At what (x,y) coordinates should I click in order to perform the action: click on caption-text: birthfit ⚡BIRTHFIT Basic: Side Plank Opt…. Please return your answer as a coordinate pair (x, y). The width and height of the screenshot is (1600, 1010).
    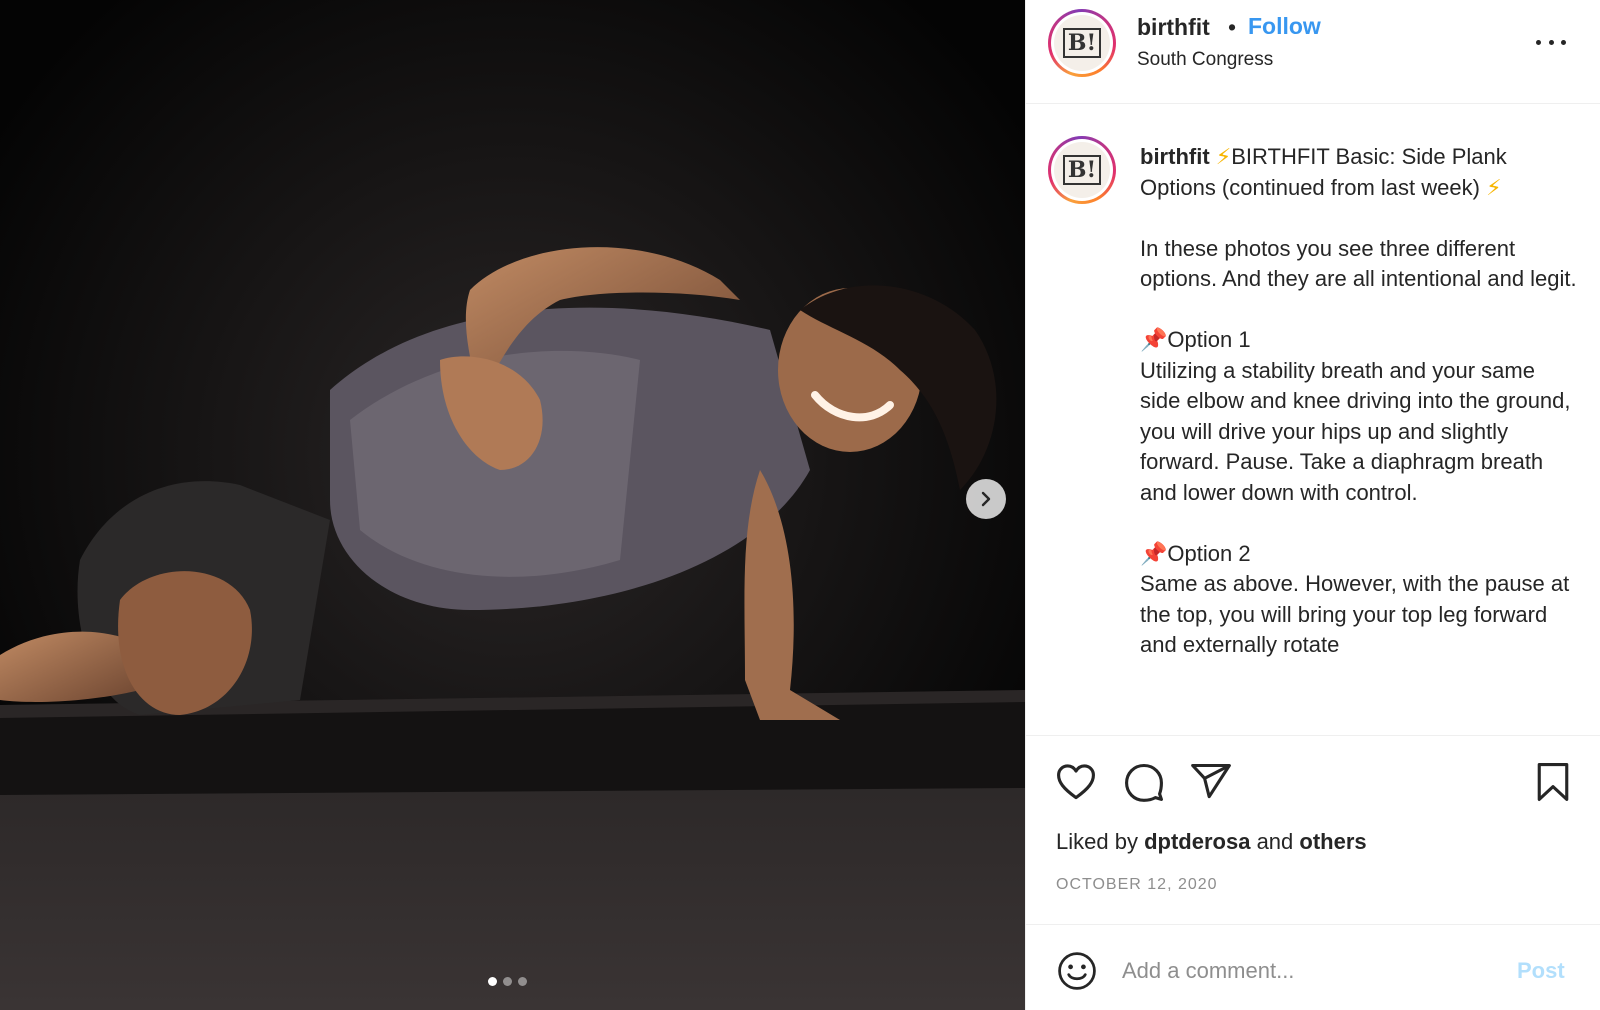
    Looking at the image, I should click on (1360, 401).